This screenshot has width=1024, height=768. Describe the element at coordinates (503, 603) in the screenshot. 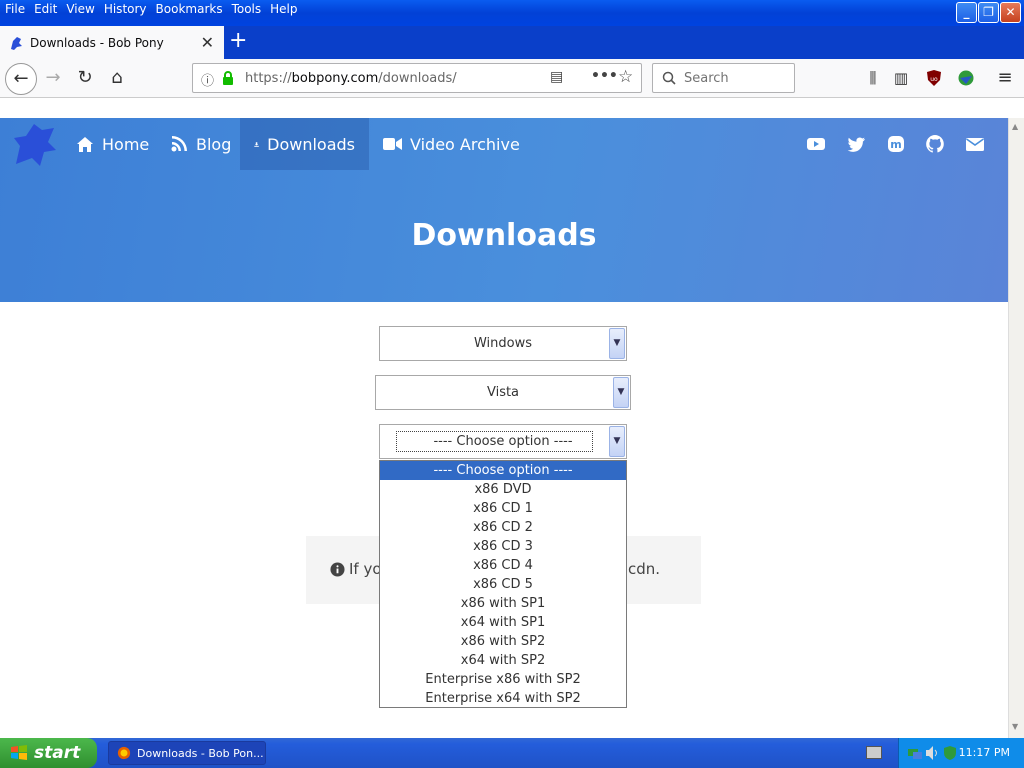

I see `dropdown-option: x86 with SP1` at that location.